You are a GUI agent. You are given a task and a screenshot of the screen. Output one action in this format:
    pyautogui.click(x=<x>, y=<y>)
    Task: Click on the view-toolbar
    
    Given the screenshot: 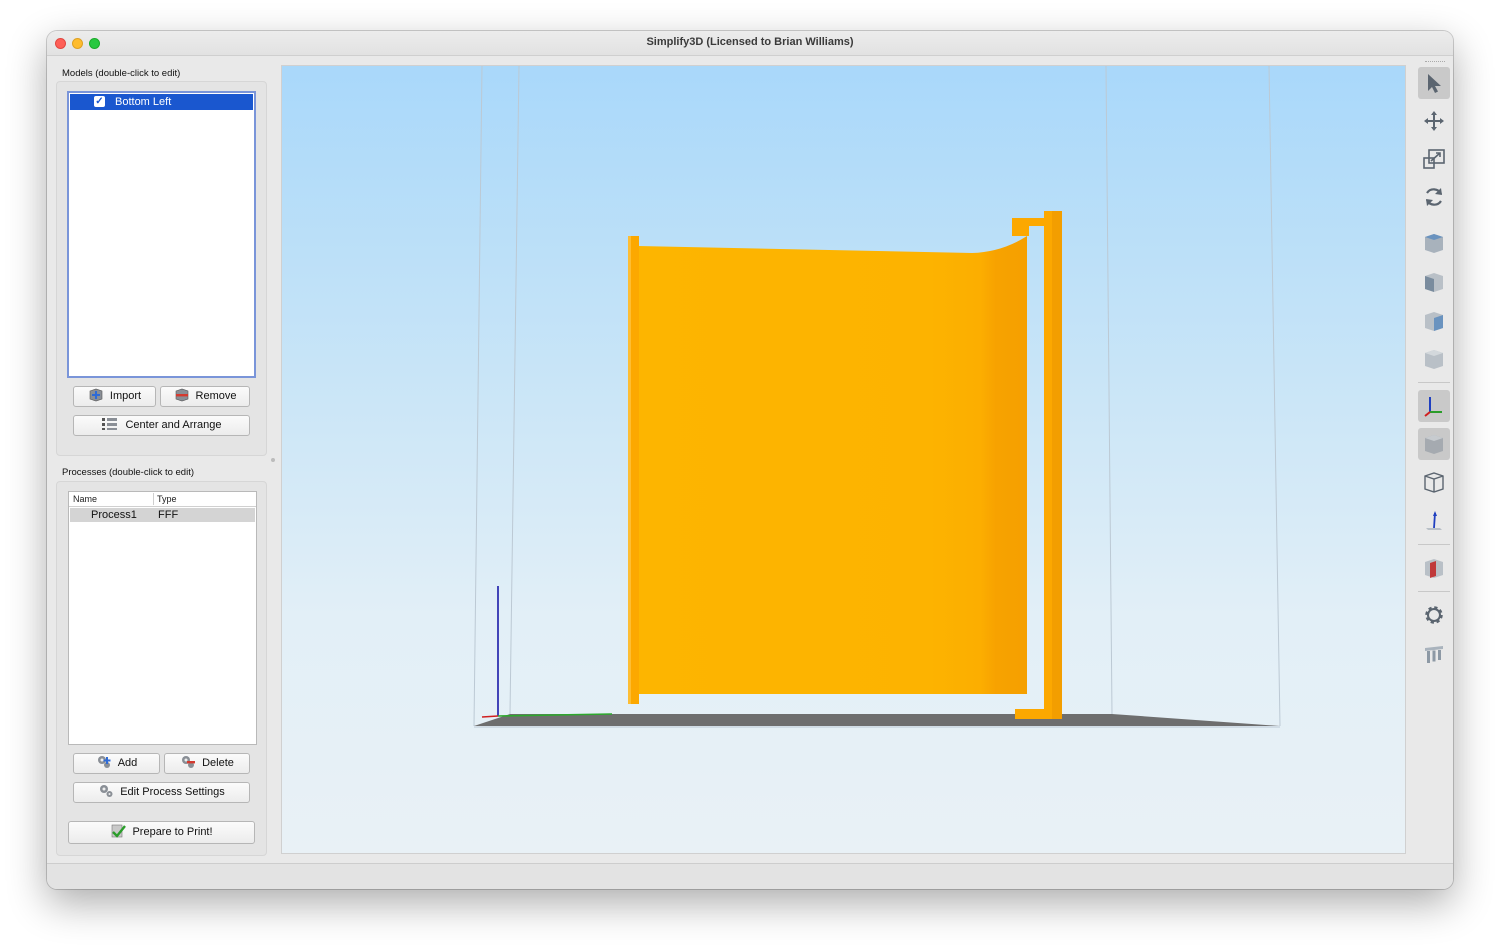 What is the action you would take?
    pyautogui.click(x=1434, y=460)
    